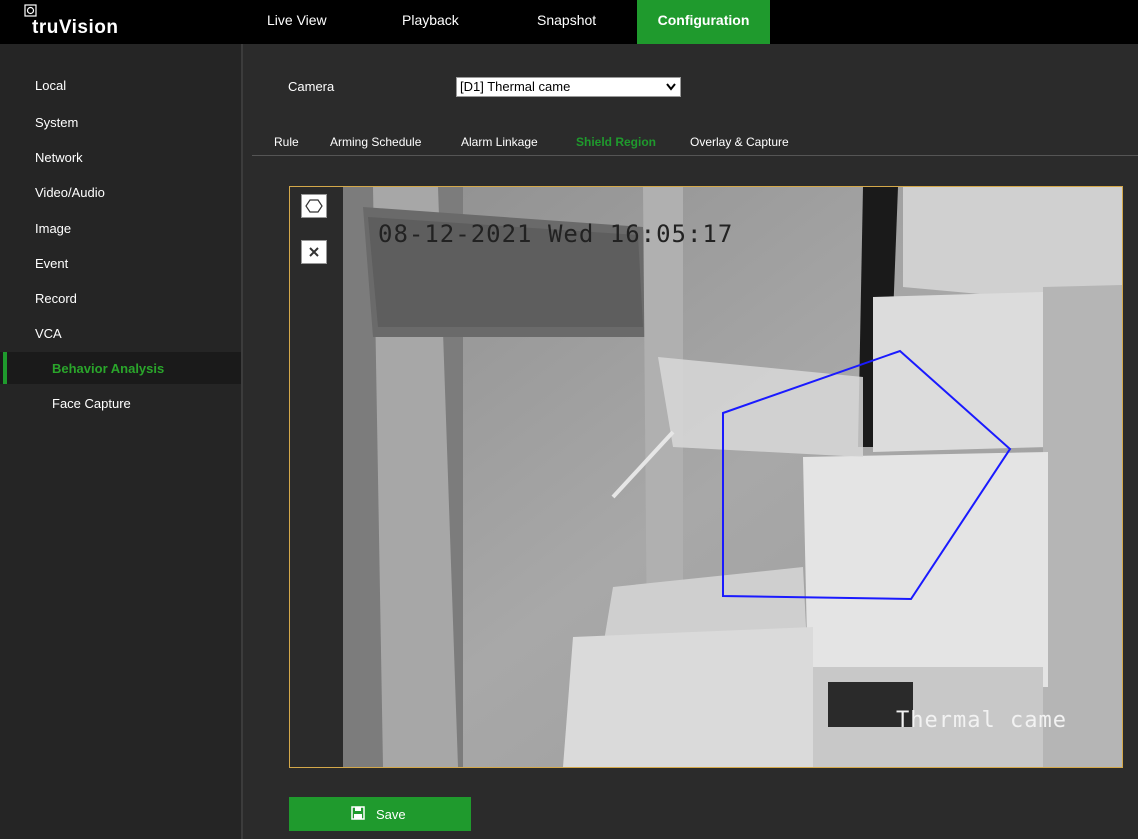  Describe the element at coordinates (50, 85) in the screenshot. I see `sidebar-item-local: Local` at that location.